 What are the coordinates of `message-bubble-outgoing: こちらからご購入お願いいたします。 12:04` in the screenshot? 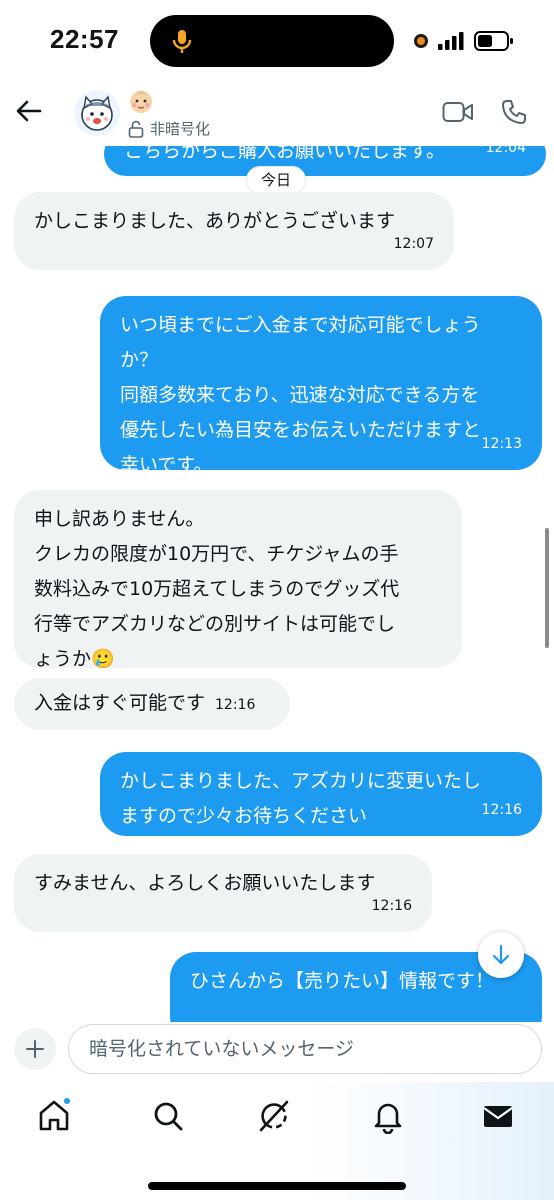 It's located at (325, 161).